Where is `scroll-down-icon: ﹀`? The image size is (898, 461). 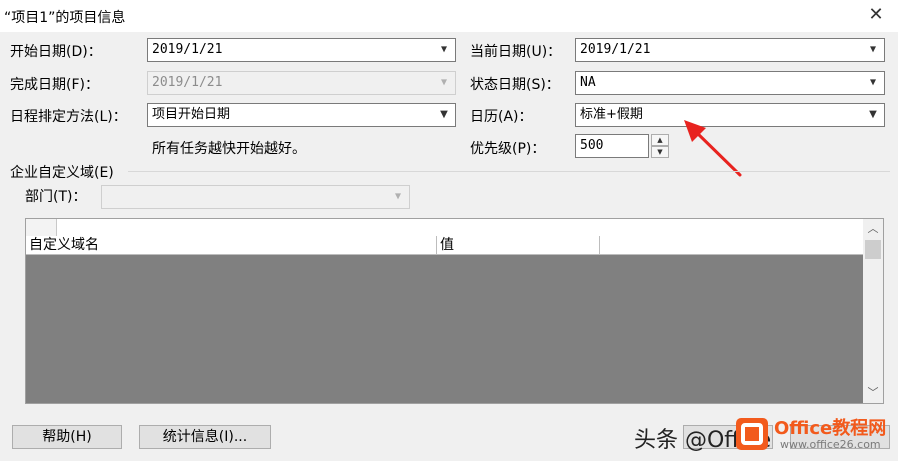
scroll-down-icon: ﹀ is located at coordinates (873, 393).